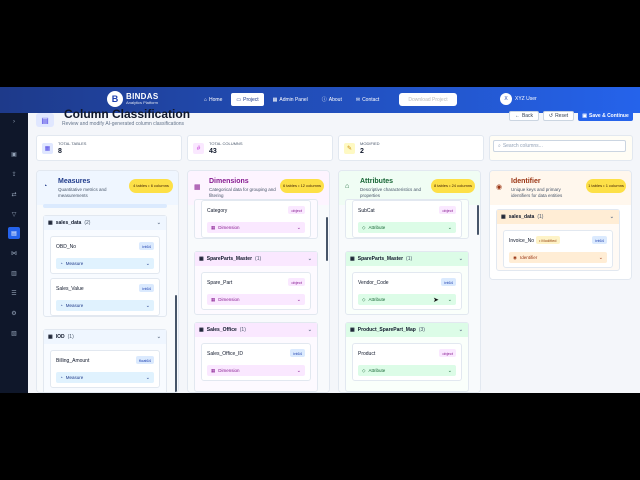  What do you see at coordinates (213, 99) in the screenshot?
I see `nav-home: ⌂ Home` at bounding box center [213, 99].